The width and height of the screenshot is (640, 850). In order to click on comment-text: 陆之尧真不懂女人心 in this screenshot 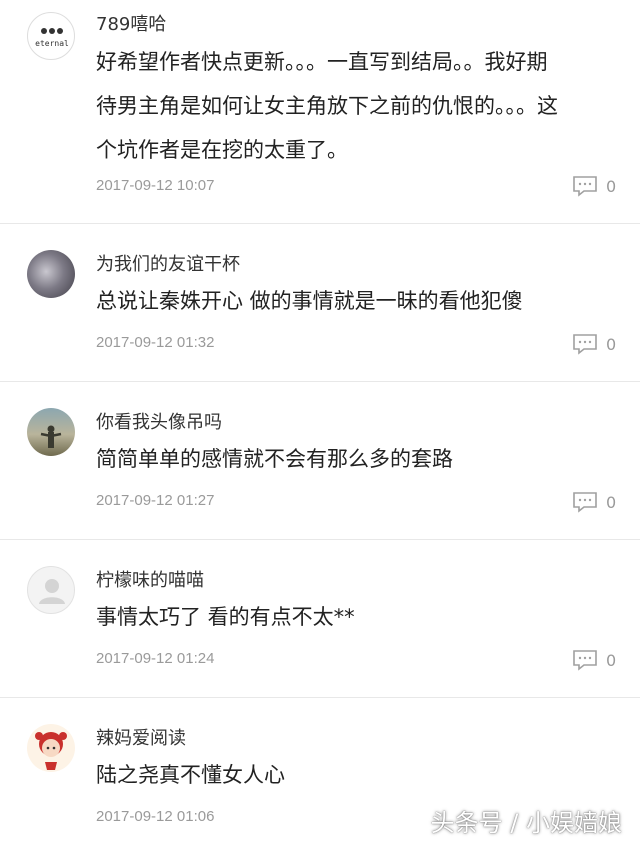, I will do `click(356, 775)`.